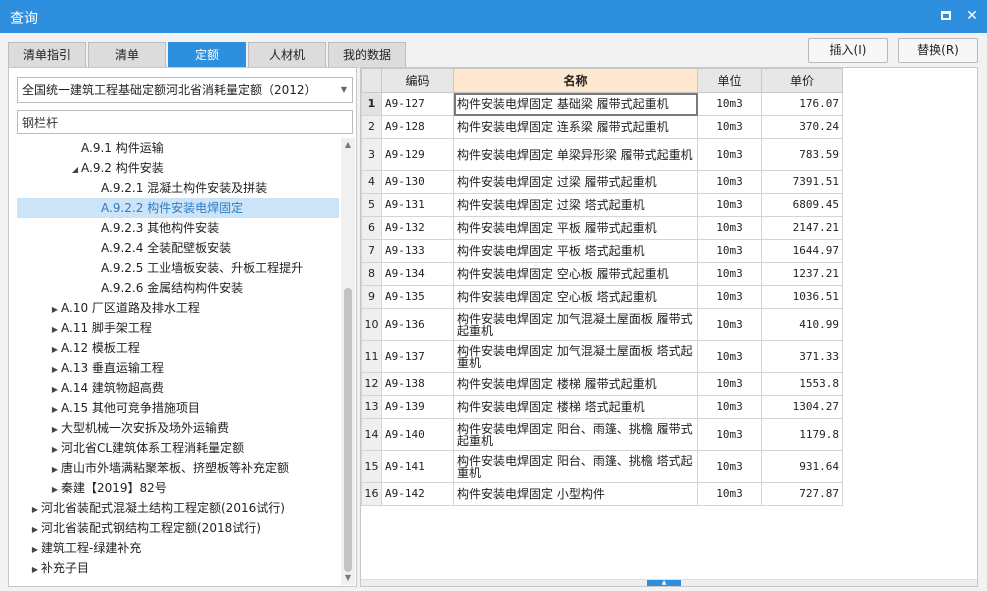  What do you see at coordinates (802, 154) in the screenshot?
I see `cell-price: 783.59` at bounding box center [802, 154].